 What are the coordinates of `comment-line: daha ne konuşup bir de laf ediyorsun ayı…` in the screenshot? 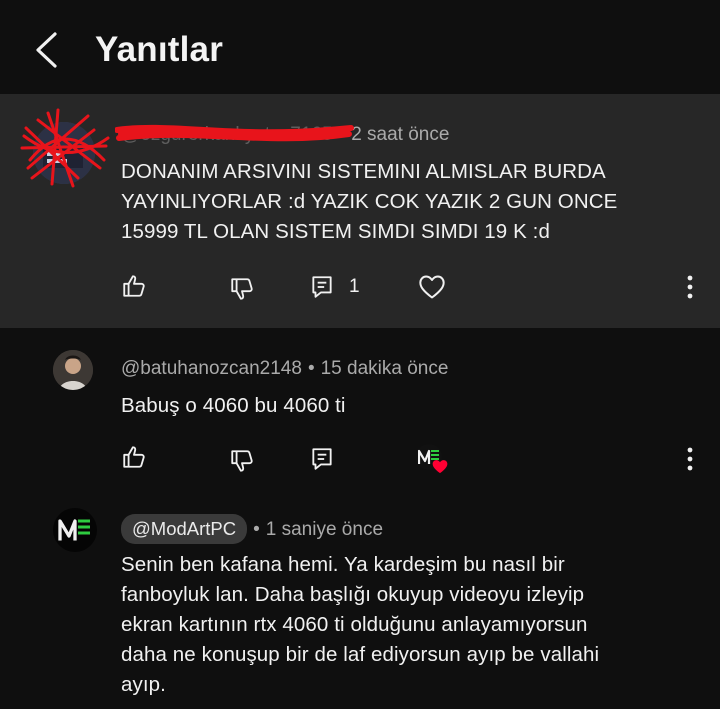 It's located at (360, 654).